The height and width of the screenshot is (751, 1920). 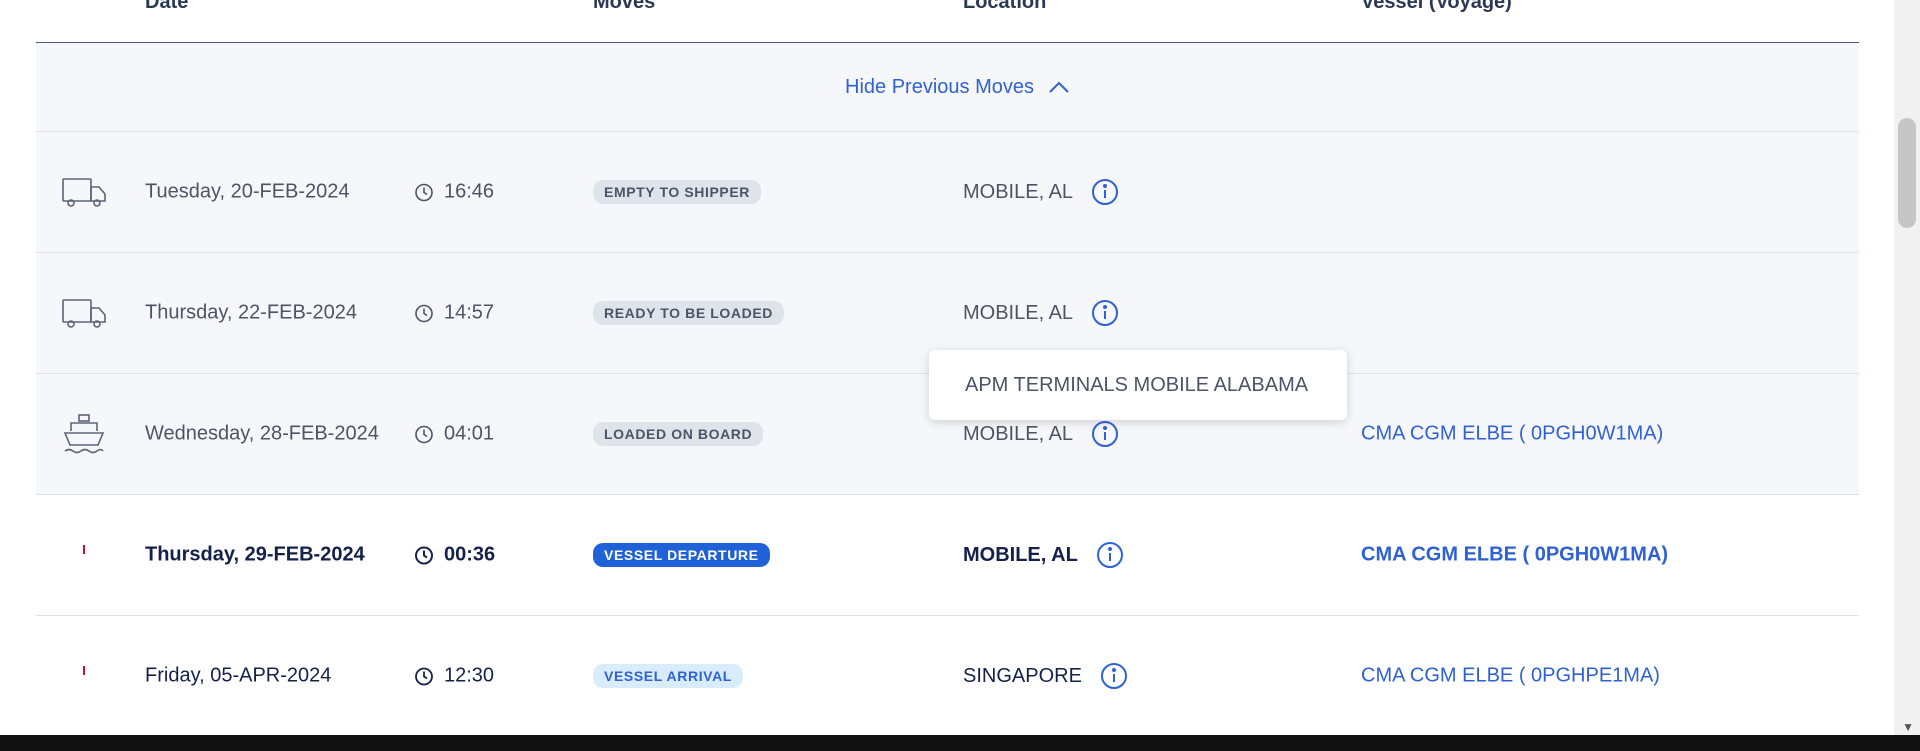 What do you see at coordinates (1436, 6) in the screenshot?
I see `column-header-vessel: Vessel (Voyage)` at bounding box center [1436, 6].